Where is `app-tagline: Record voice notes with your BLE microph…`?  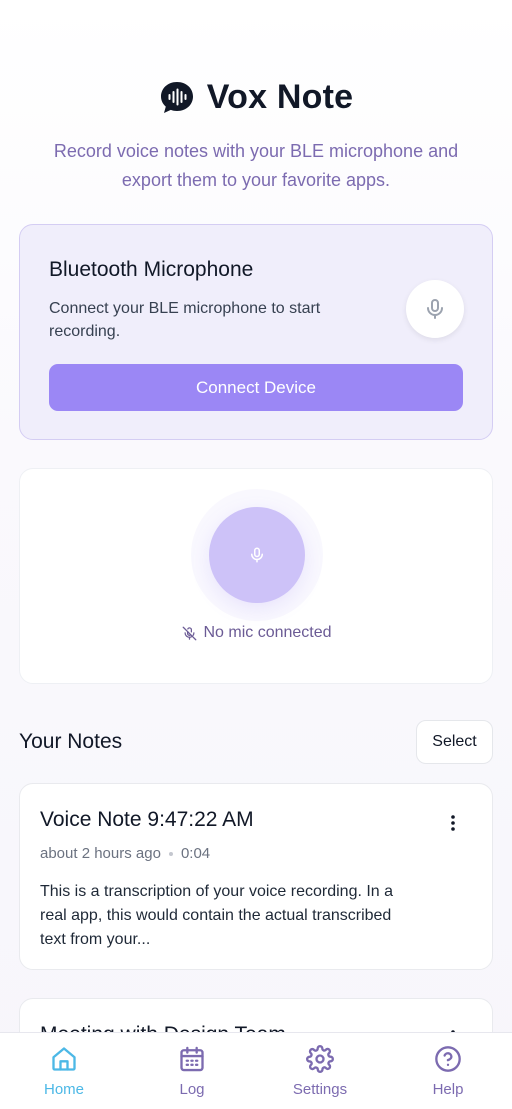
app-tagline: Record voice notes with your BLE microph… is located at coordinates (256, 165).